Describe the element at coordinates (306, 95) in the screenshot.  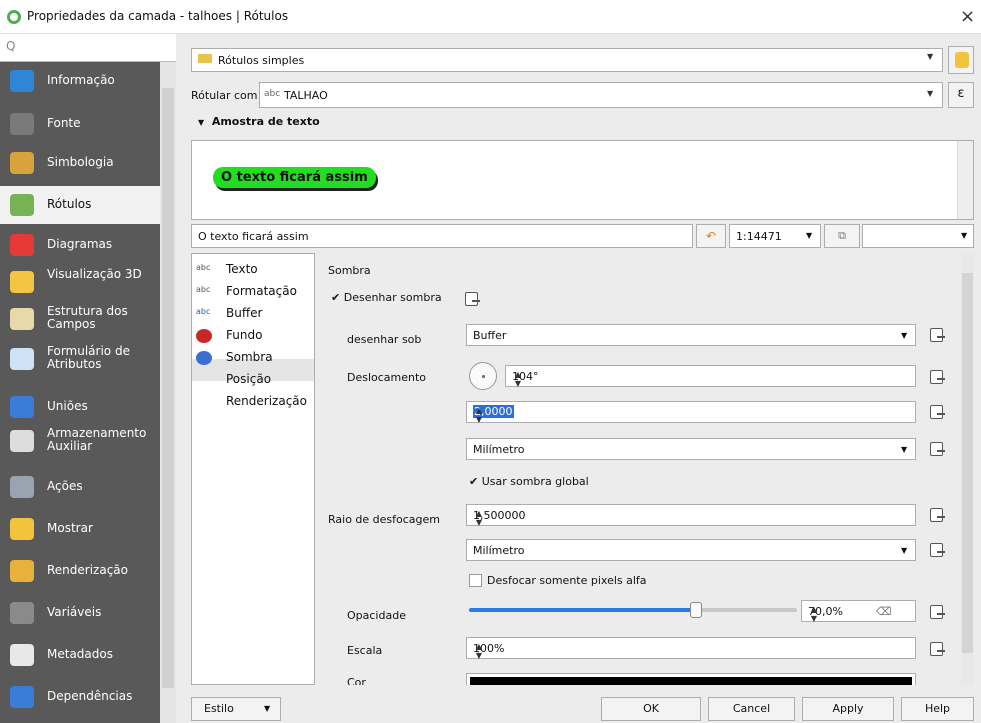
I see `label-field-value: TALHAO` at that location.